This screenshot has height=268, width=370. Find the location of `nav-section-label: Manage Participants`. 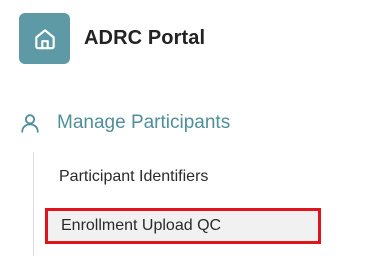

nav-section-label: Manage Participants is located at coordinates (144, 122).